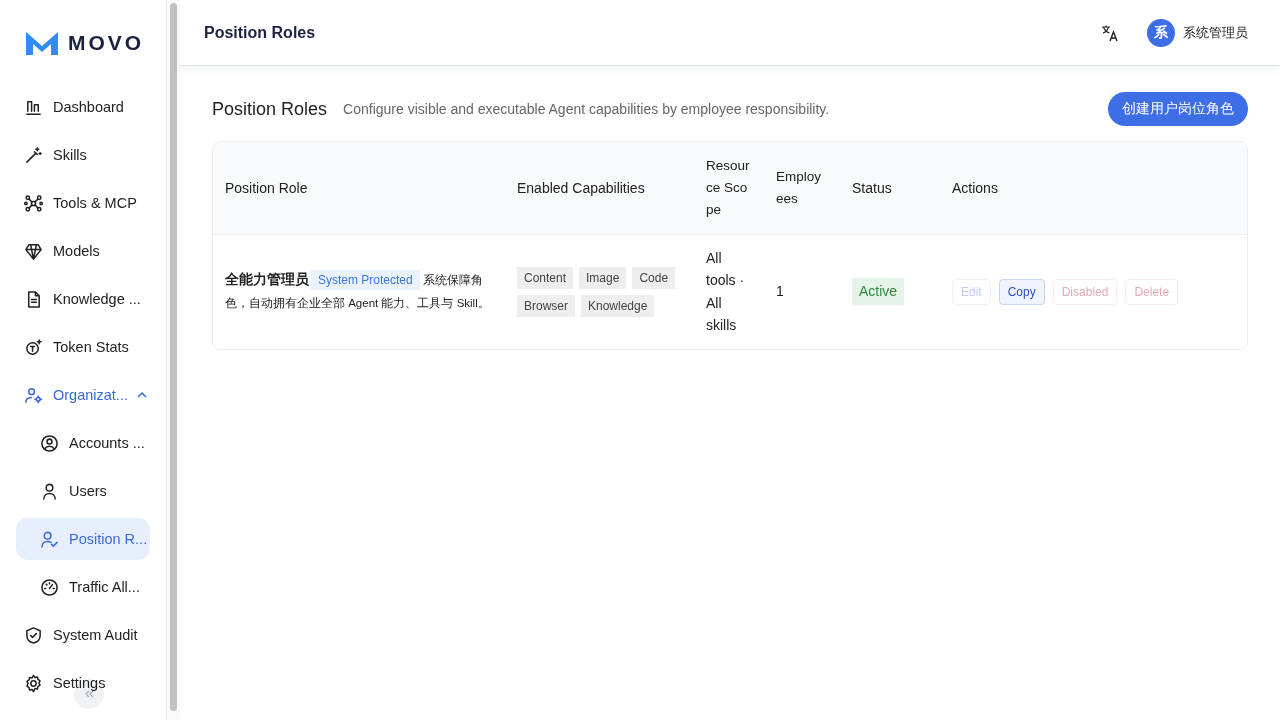 This screenshot has width=1280, height=720. I want to click on user-check-icon, so click(49, 539).